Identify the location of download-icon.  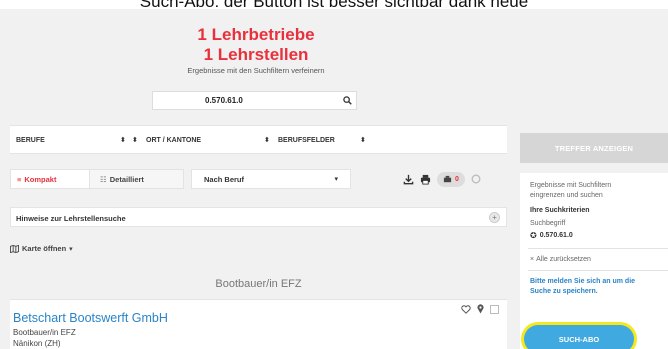
(408, 179).